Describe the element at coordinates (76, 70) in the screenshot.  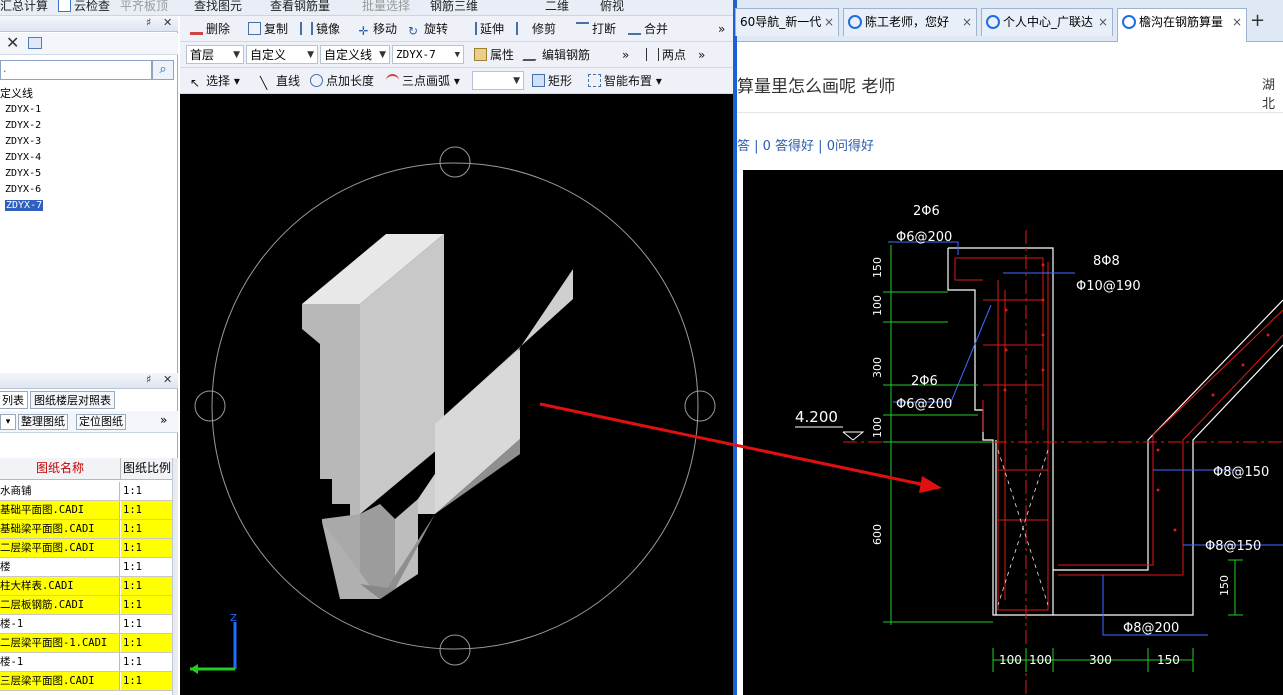
I see `search-input: .` at that location.